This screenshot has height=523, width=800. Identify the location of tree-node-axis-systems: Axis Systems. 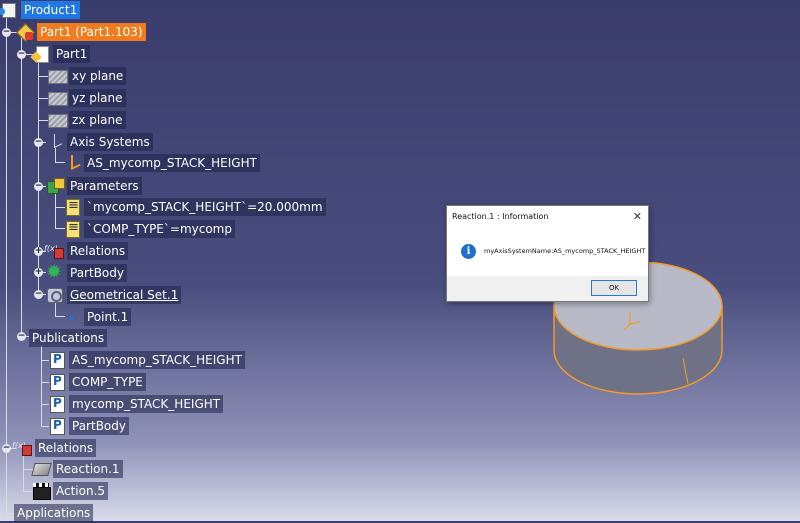
(99, 142).